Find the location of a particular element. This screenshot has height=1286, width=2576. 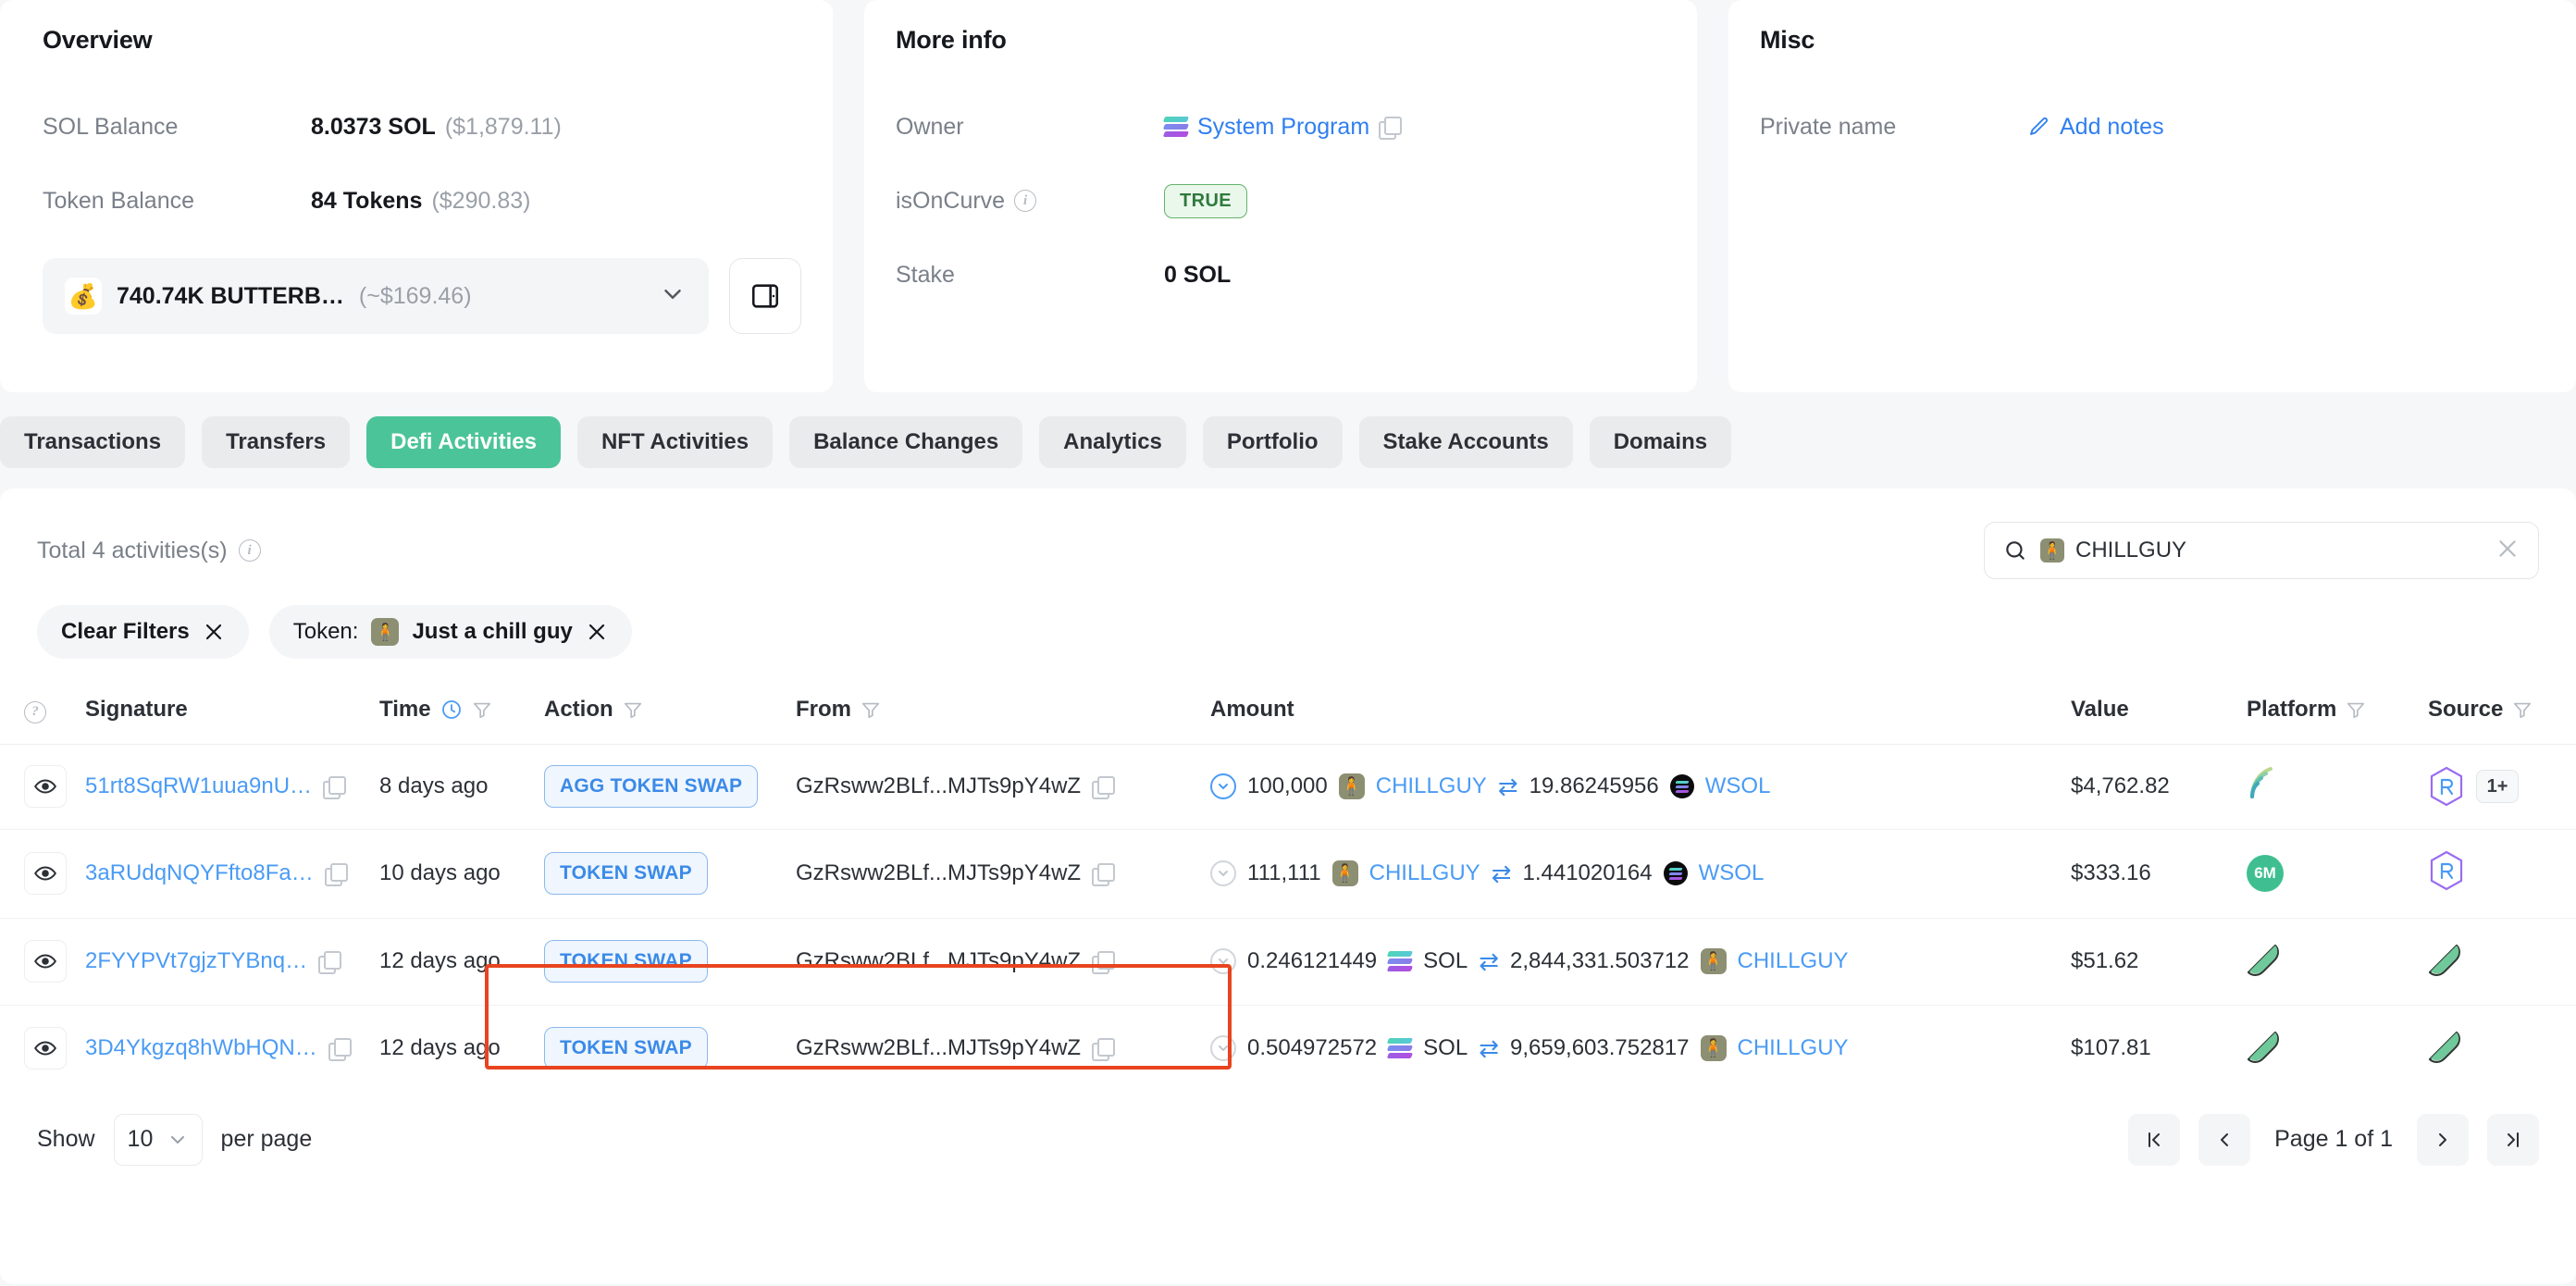

first-page-icon is located at coordinates (2155, 1139).